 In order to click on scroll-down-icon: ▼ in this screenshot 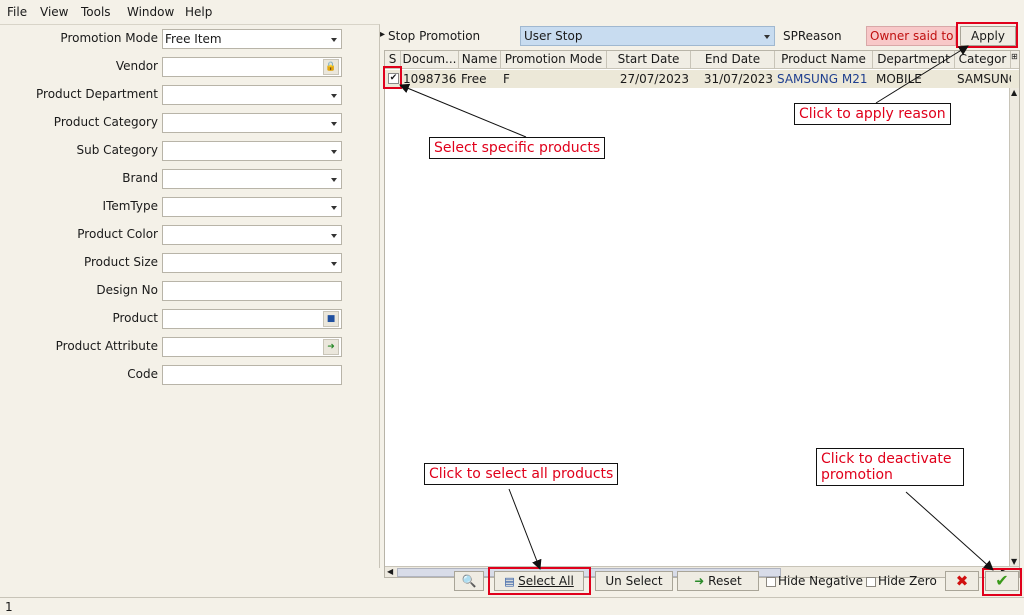, I will do `click(1014, 561)`.